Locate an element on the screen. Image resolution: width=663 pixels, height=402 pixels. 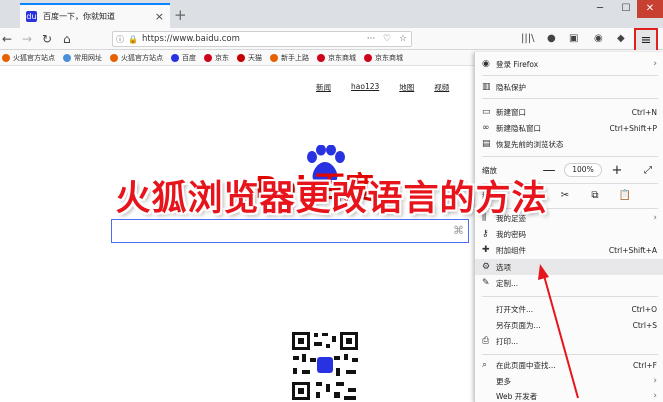
puzzle-icon: ✚ is located at coordinates (486, 250).